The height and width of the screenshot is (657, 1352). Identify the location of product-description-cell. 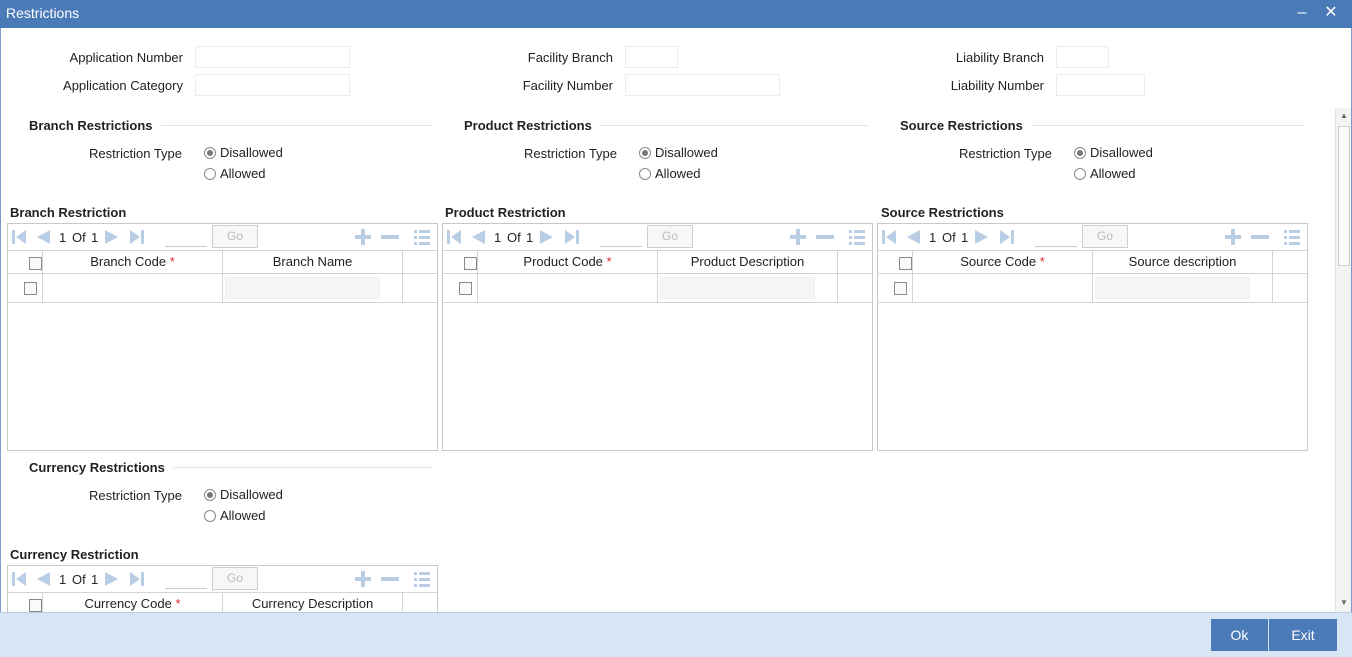
(748, 288).